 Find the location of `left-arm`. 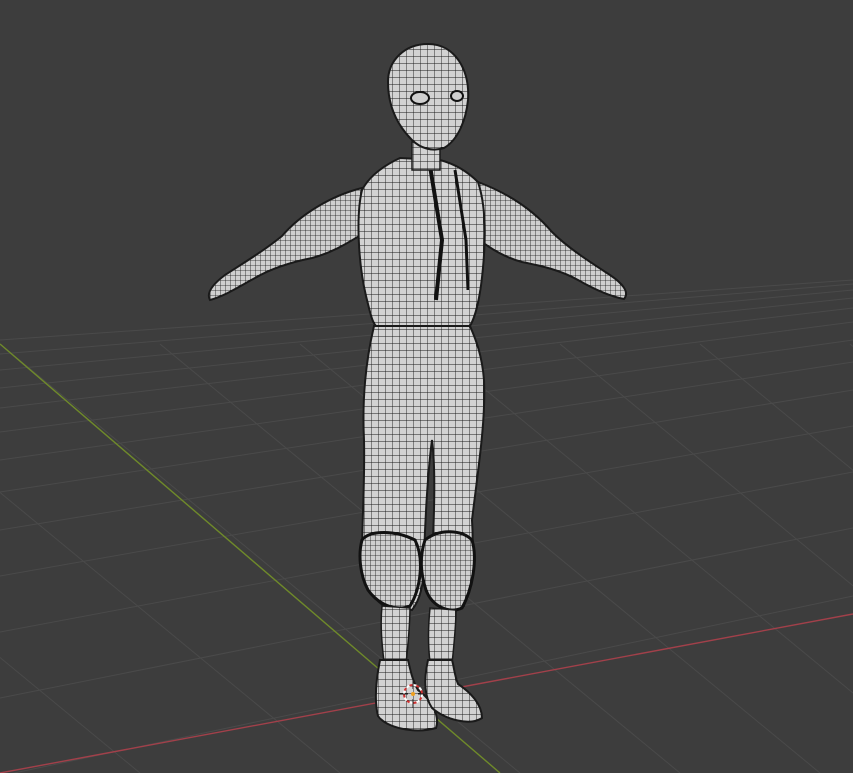

left-arm is located at coordinates (287, 244).